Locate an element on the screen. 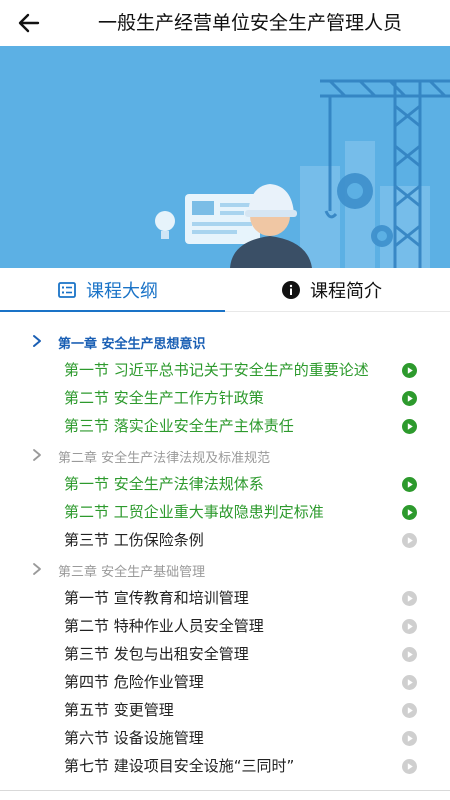  info-icon is located at coordinates (291, 290).